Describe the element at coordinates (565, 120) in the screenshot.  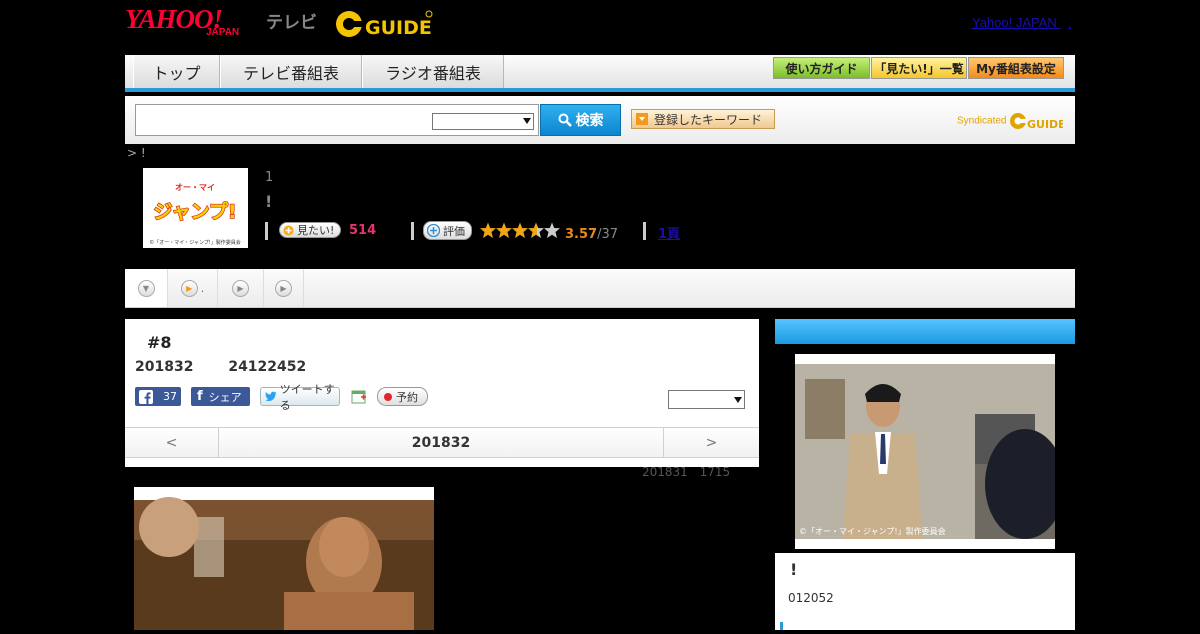
I see `search-icon` at that location.